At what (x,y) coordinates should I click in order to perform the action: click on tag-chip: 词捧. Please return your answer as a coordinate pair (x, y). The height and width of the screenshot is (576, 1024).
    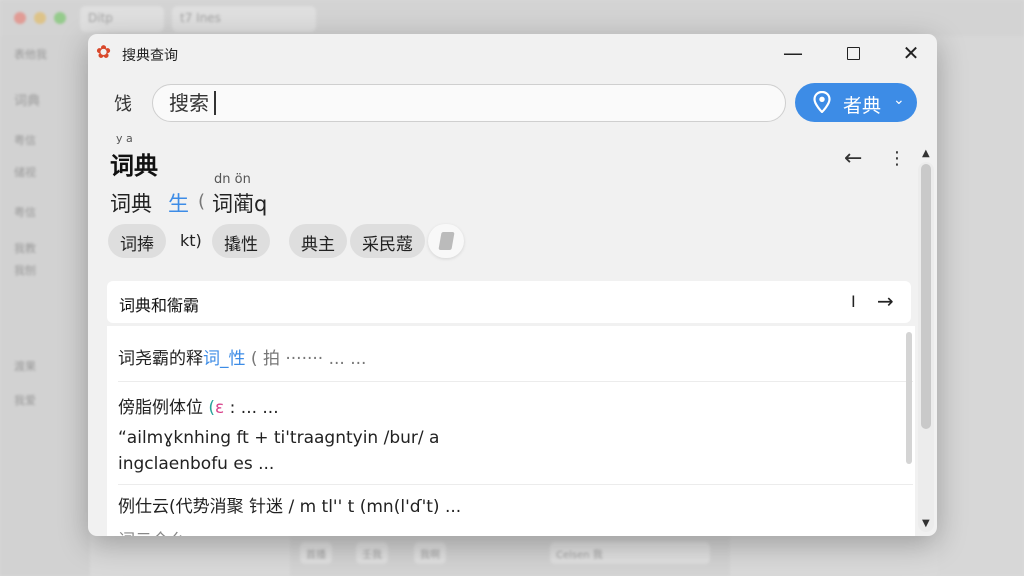
    Looking at the image, I should click on (137, 241).